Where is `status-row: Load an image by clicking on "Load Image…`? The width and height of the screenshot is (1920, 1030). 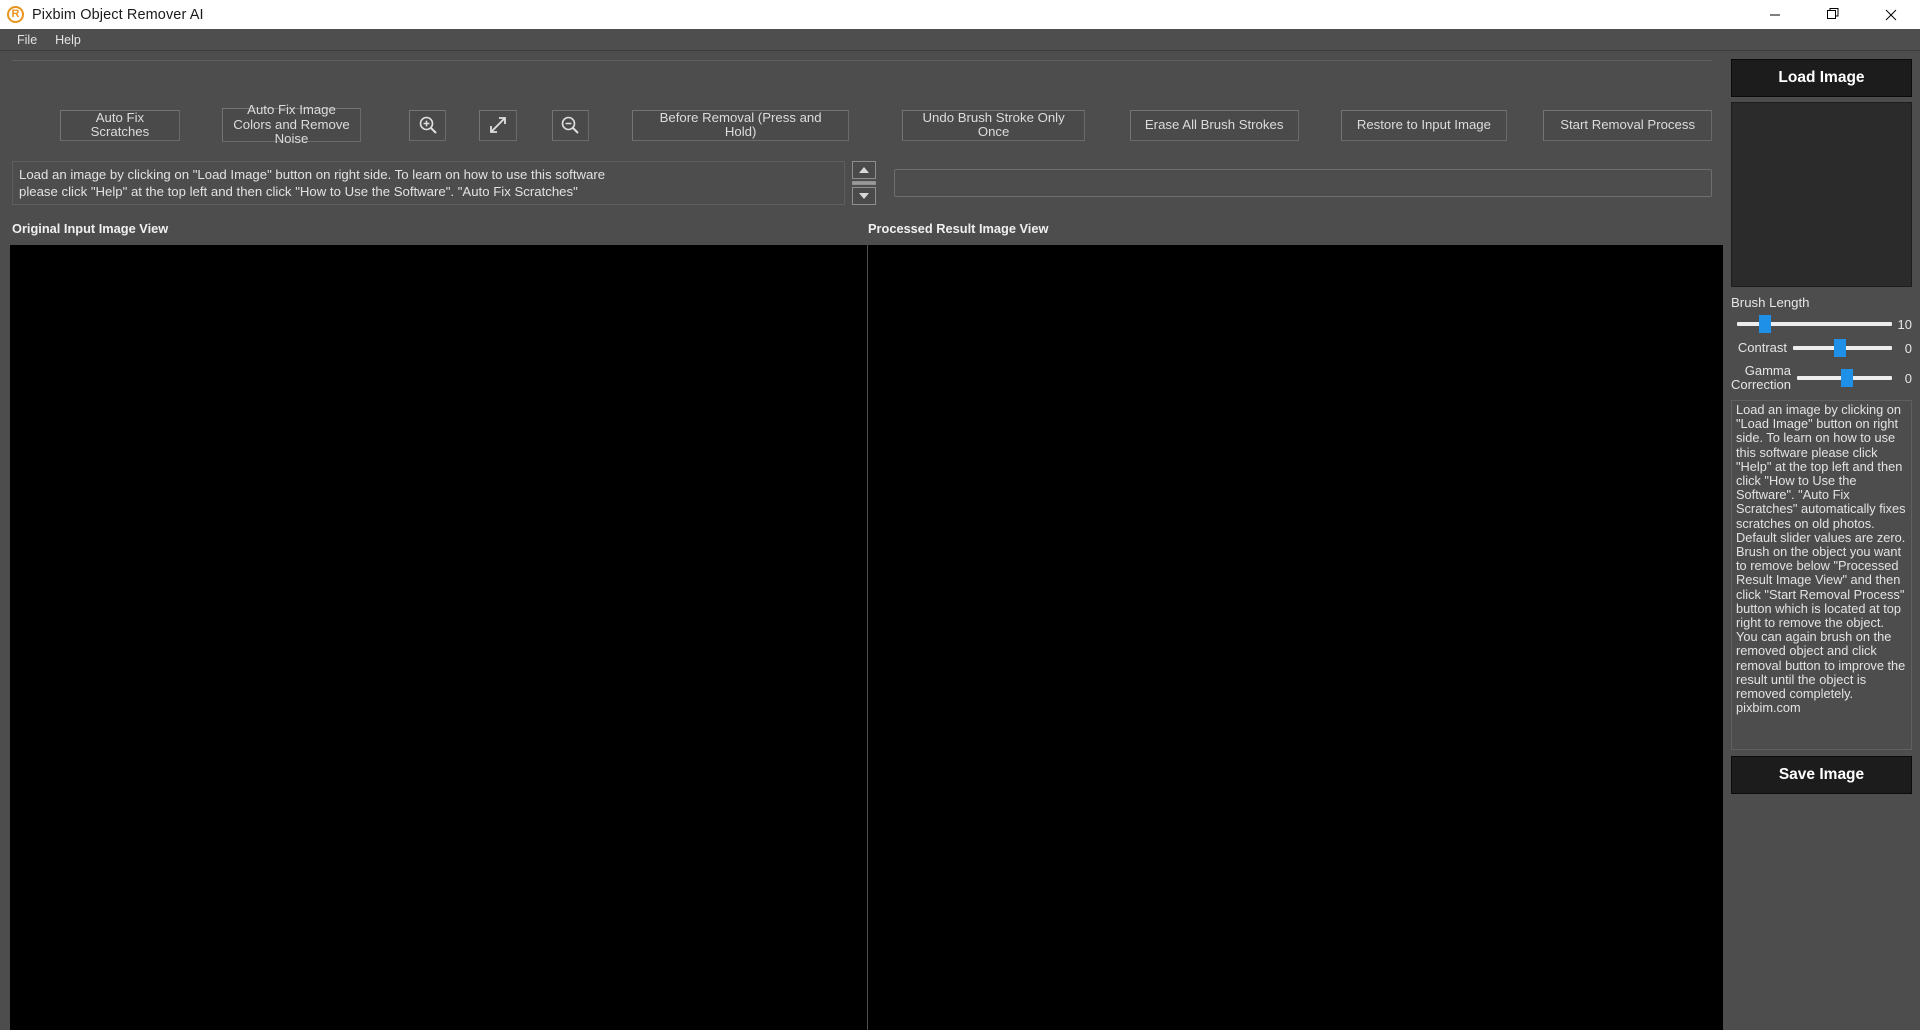
status-row: Load an image by clicking on "Load Image… is located at coordinates (862, 183).